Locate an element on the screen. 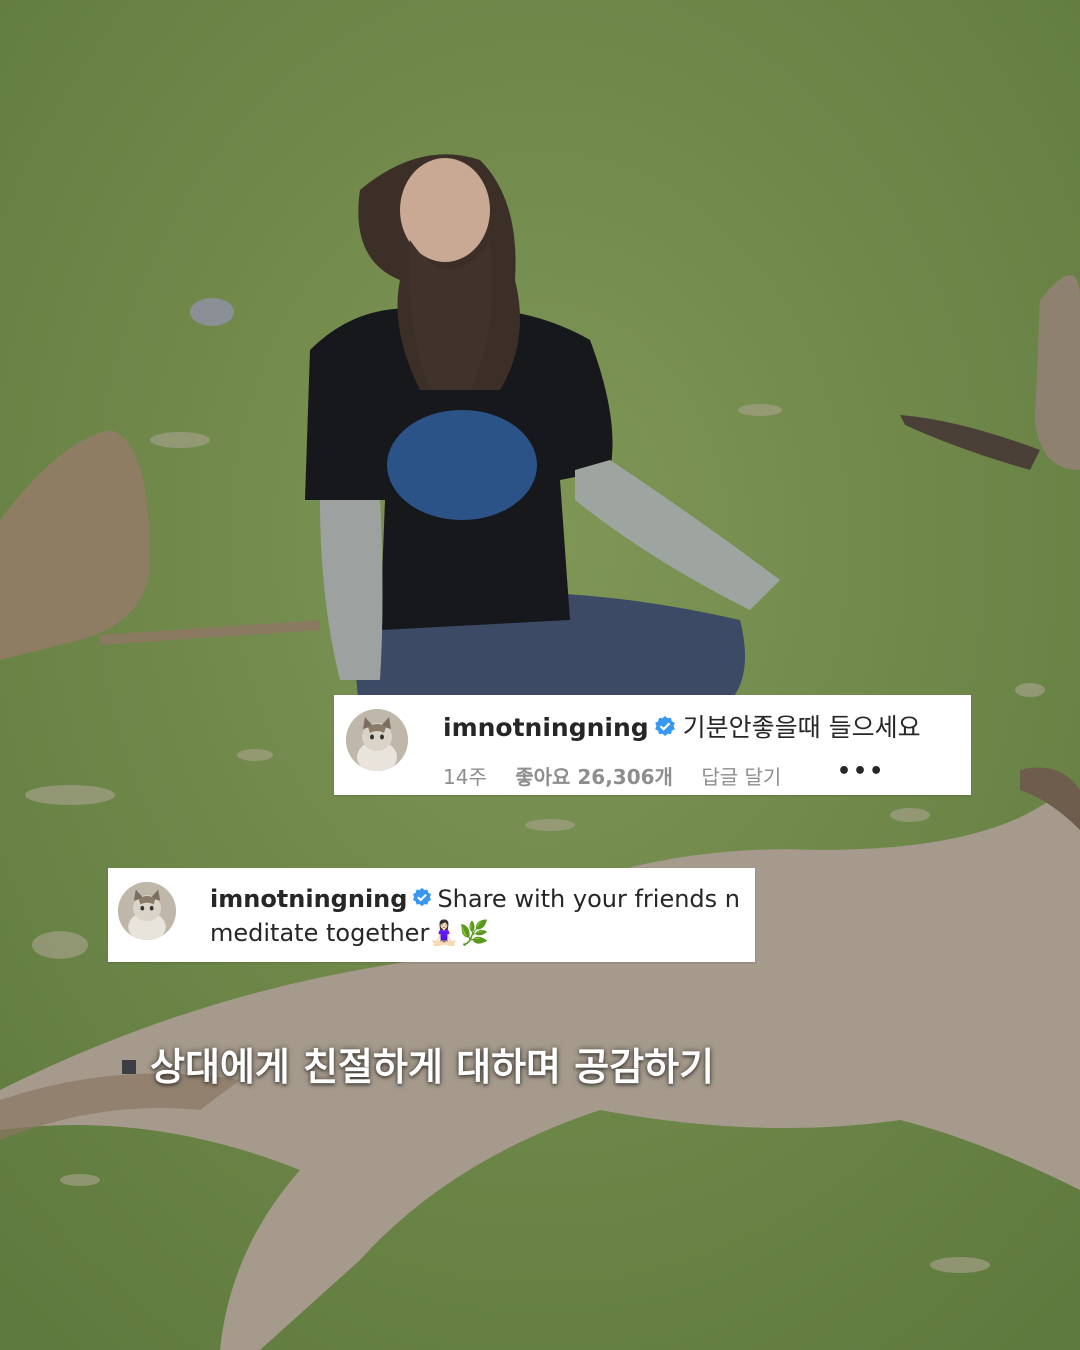  reply-button: 답글 달기 is located at coordinates (741, 777).